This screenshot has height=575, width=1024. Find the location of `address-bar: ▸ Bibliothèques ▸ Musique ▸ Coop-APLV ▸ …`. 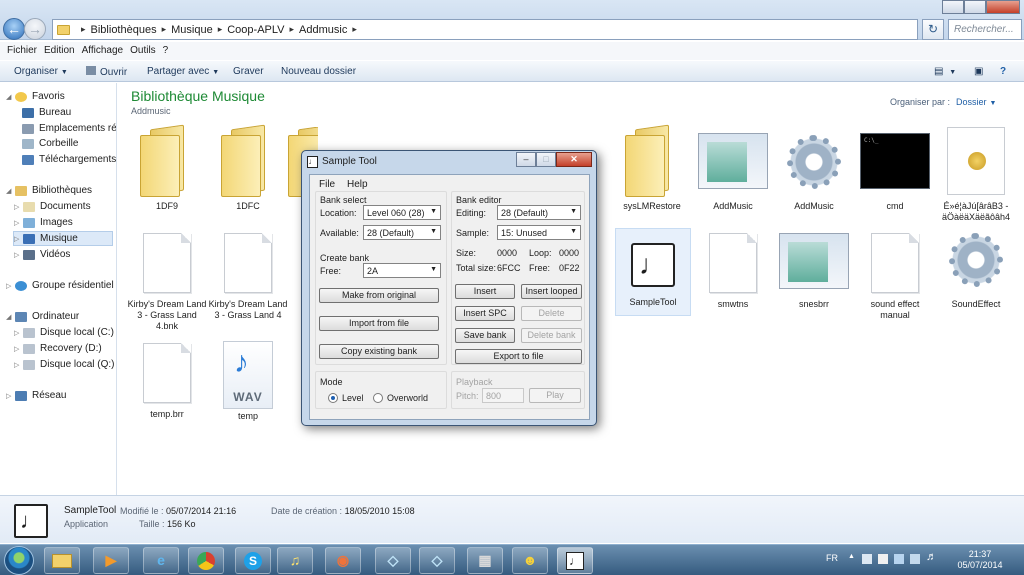

address-bar: ▸ Bibliothèques ▸ Musique ▸ Coop-APLV ▸ … is located at coordinates (485, 29).